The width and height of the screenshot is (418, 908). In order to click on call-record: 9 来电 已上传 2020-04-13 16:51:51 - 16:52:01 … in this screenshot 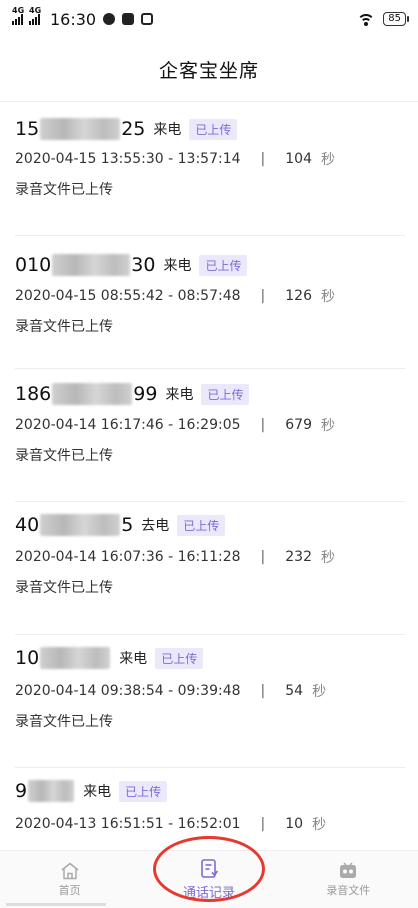, I will do `click(210, 809)`.